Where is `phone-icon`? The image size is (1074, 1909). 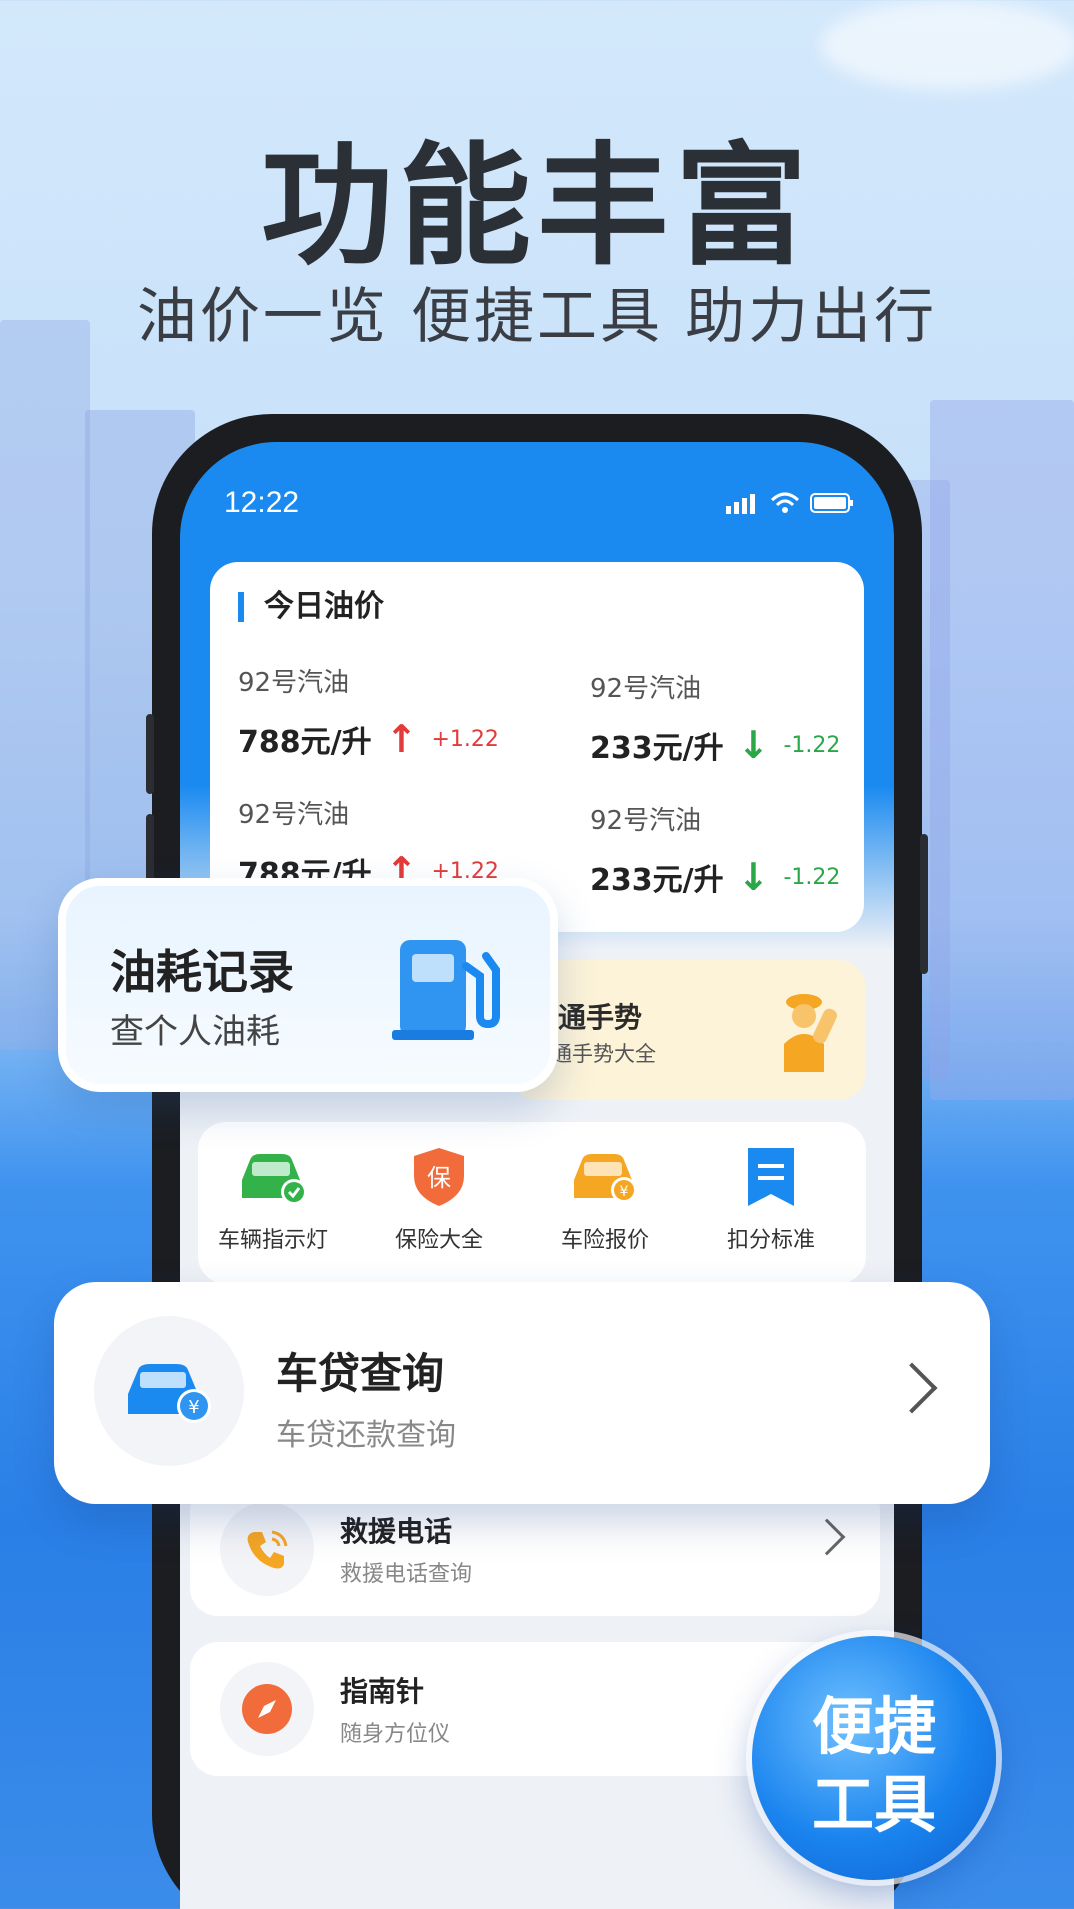
phone-icon is located at coordinates (267, 1549).